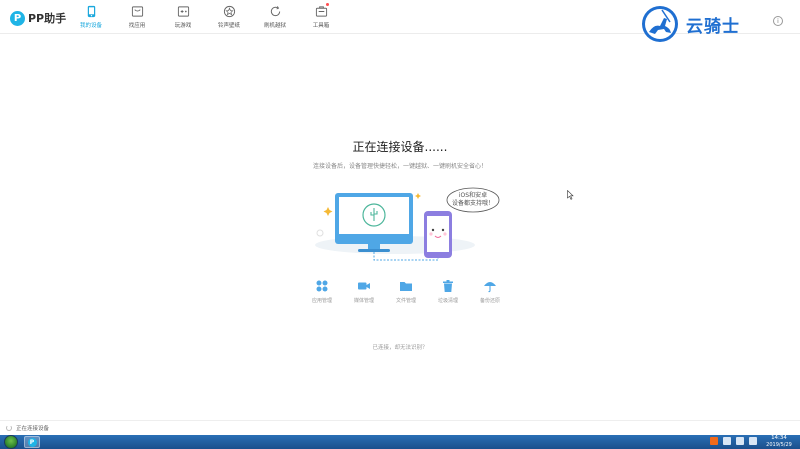 The width and height of the screenshot is (800, 449). What do you see at coordinates (473, 203) in the screenshot?
I see `bubble-line-2: 设备都支持哦！` at bounding box center [473, 203].